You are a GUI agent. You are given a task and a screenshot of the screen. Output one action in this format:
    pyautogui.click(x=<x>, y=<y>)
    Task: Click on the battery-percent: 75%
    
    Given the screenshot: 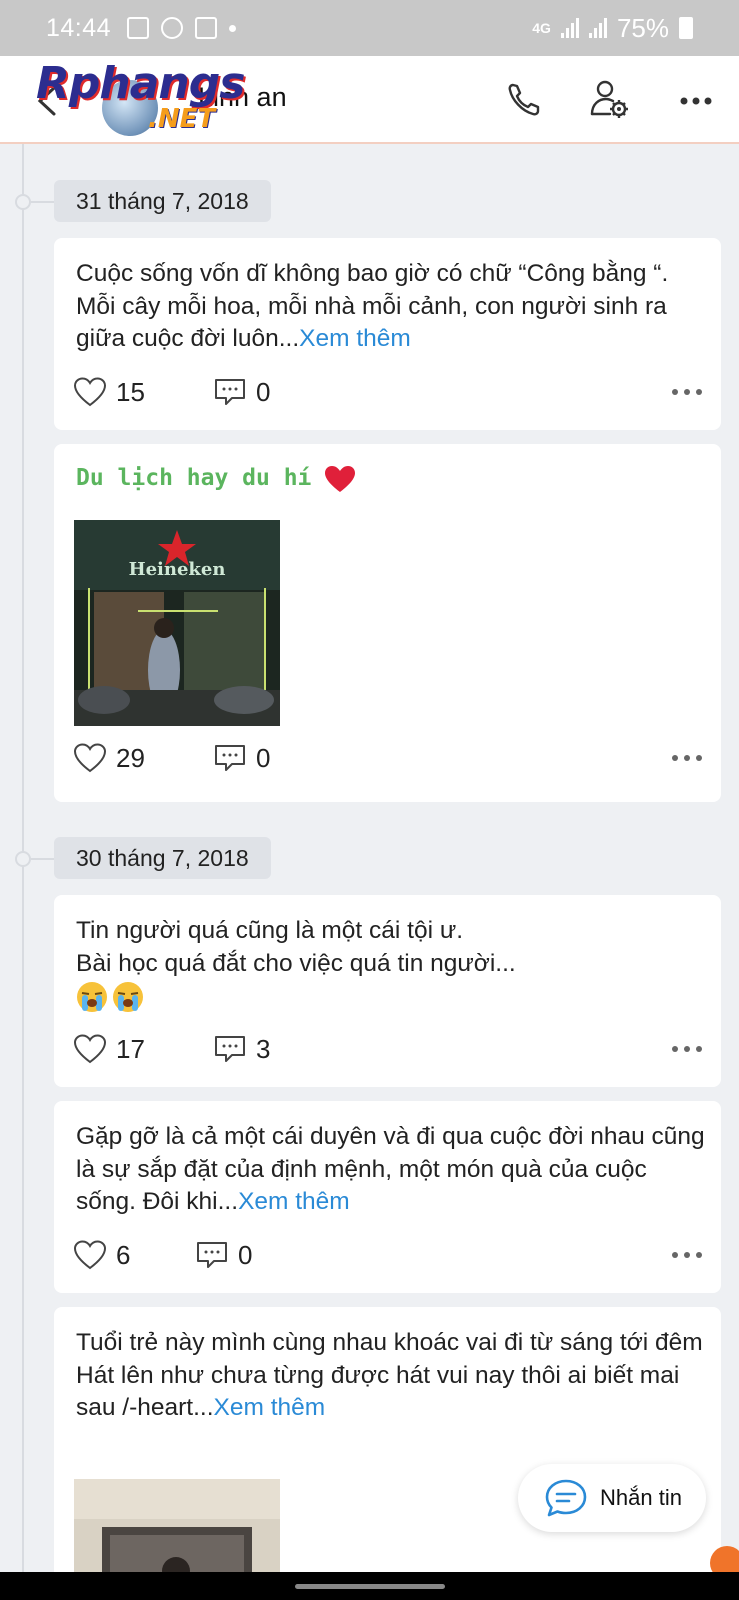 What is the action you would take?
    pyautogui.click(x=642, y=27)
    